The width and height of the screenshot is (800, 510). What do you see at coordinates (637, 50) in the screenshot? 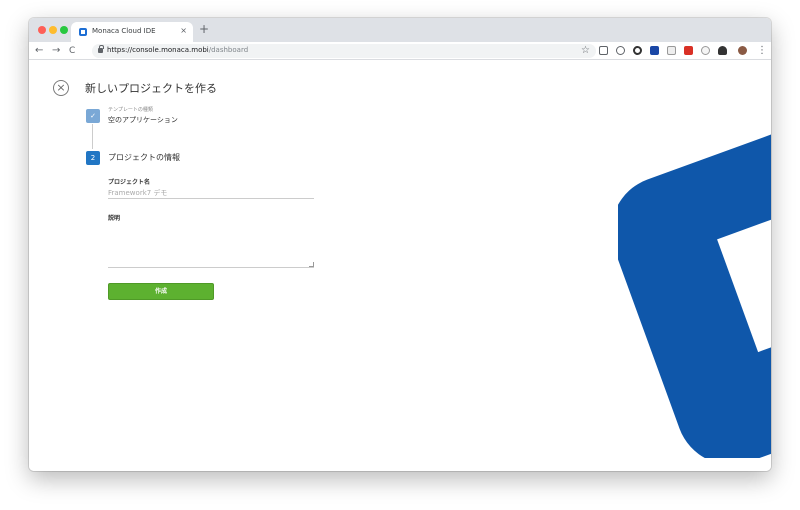
I see `sync-extension-icon` at bounding box center [637, 50].